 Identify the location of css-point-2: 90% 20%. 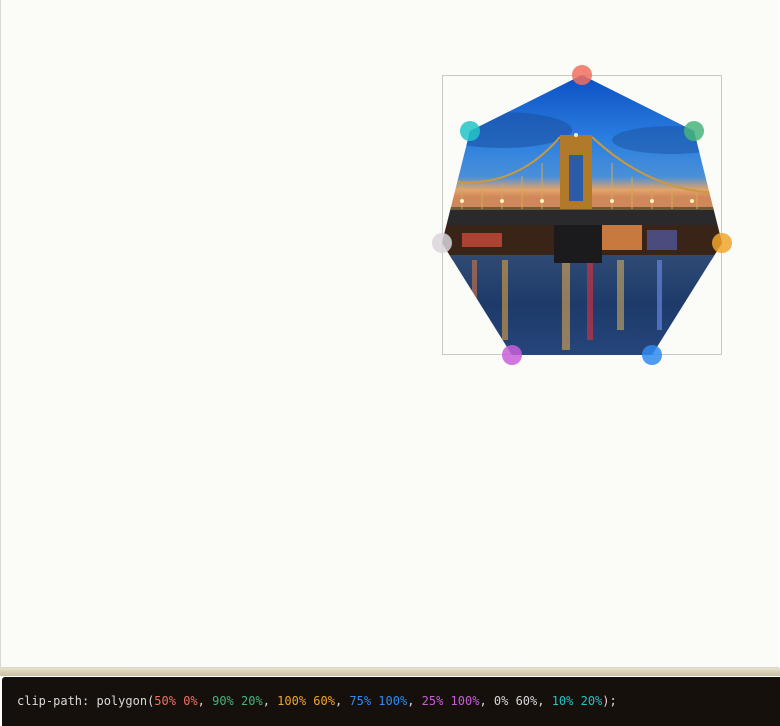
(237, 701).